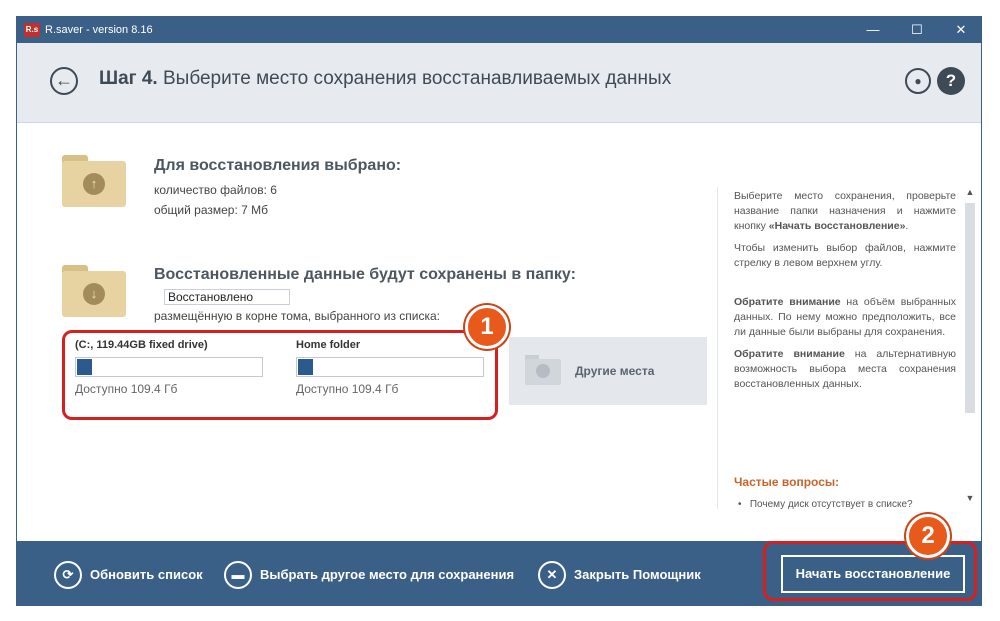 The image size is (1000, 621). What do you see at coordinates (64, 81) in the screenshot?
I see `back-arrow-icon: ←` at bounding box center [64, 81].